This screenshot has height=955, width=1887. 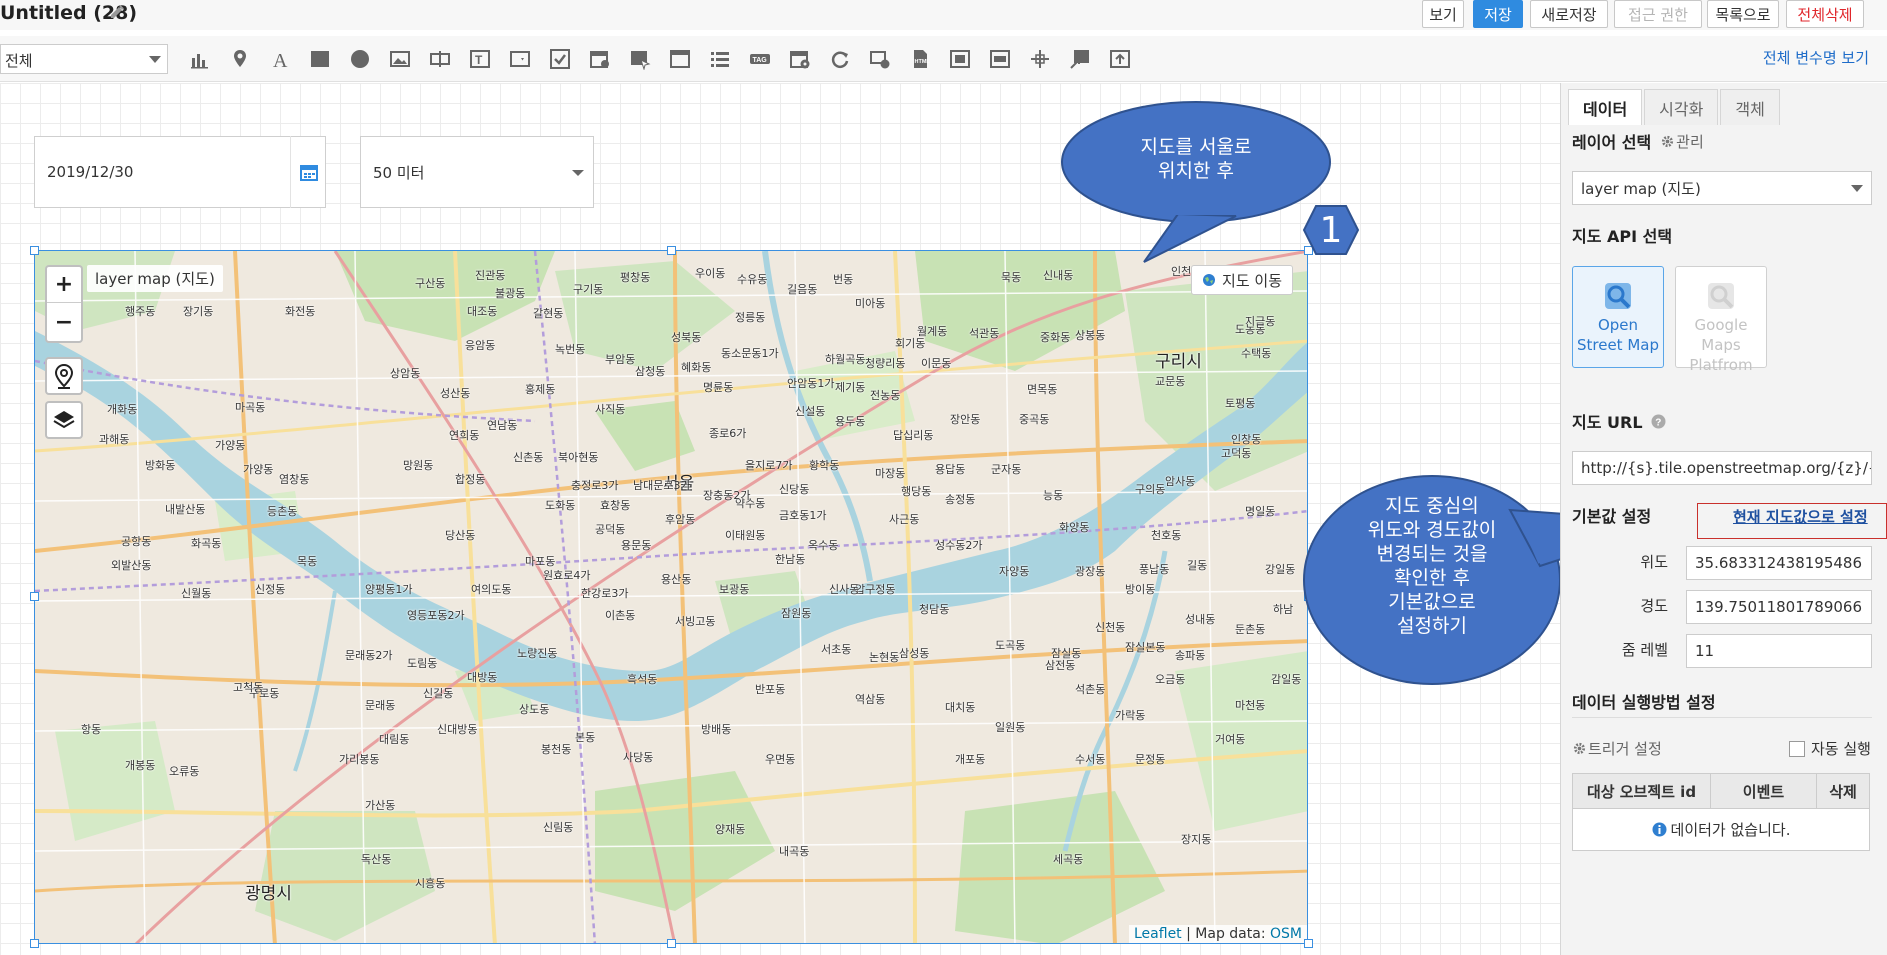 What do you see at coordinates (394, 739) in the screenshot?
I see `place-label: 대림동` at bounding box center [394, 739].